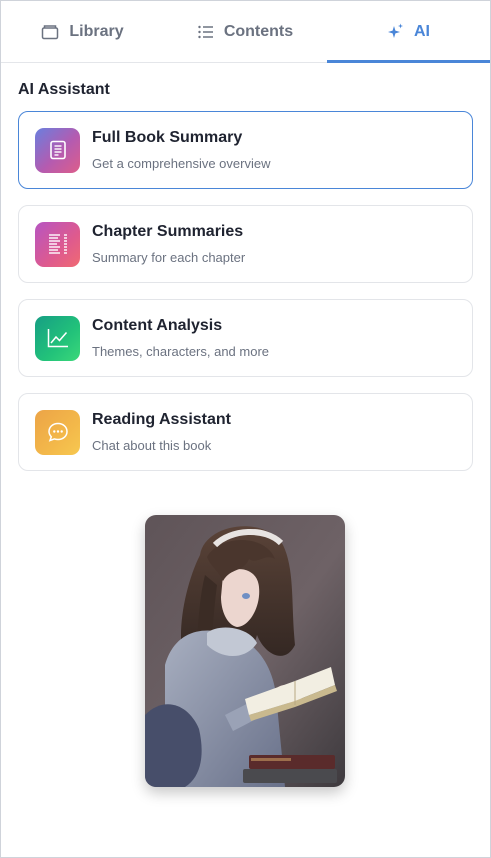  What do you see at coordinates (205, 31) in the screenshot?
I see `list-icon` at bounding box center [205, 31].